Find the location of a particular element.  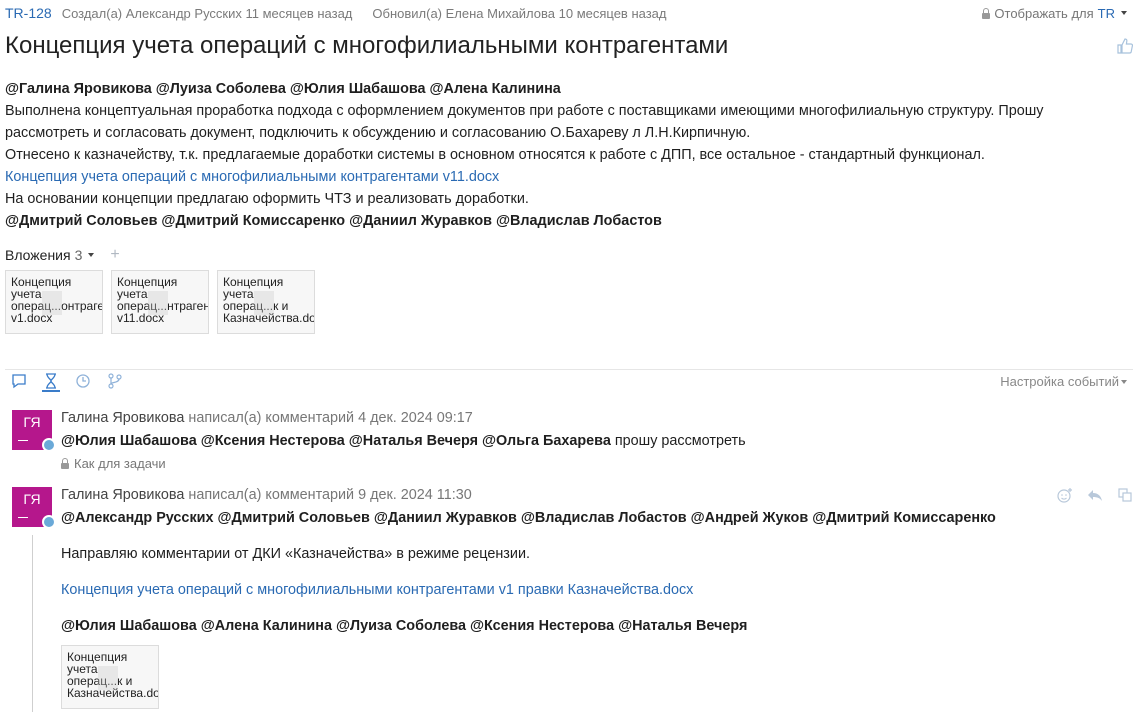

visibility-label: Отображать для is located at coordinates (1044, 13).